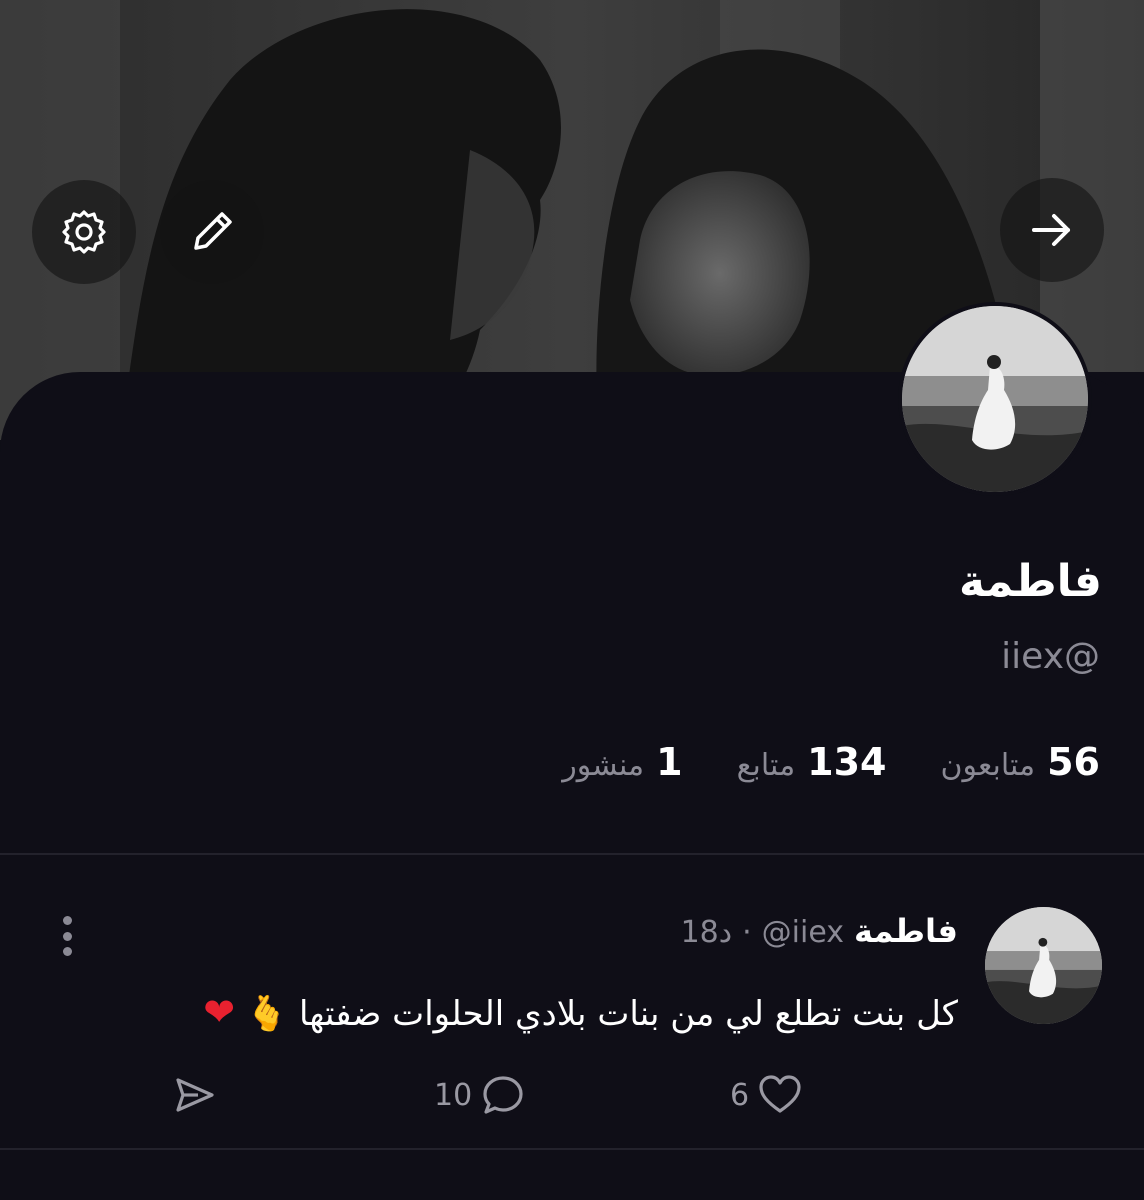  I want to click on stat-followers: 56 متابعون, so click(1020, 762).